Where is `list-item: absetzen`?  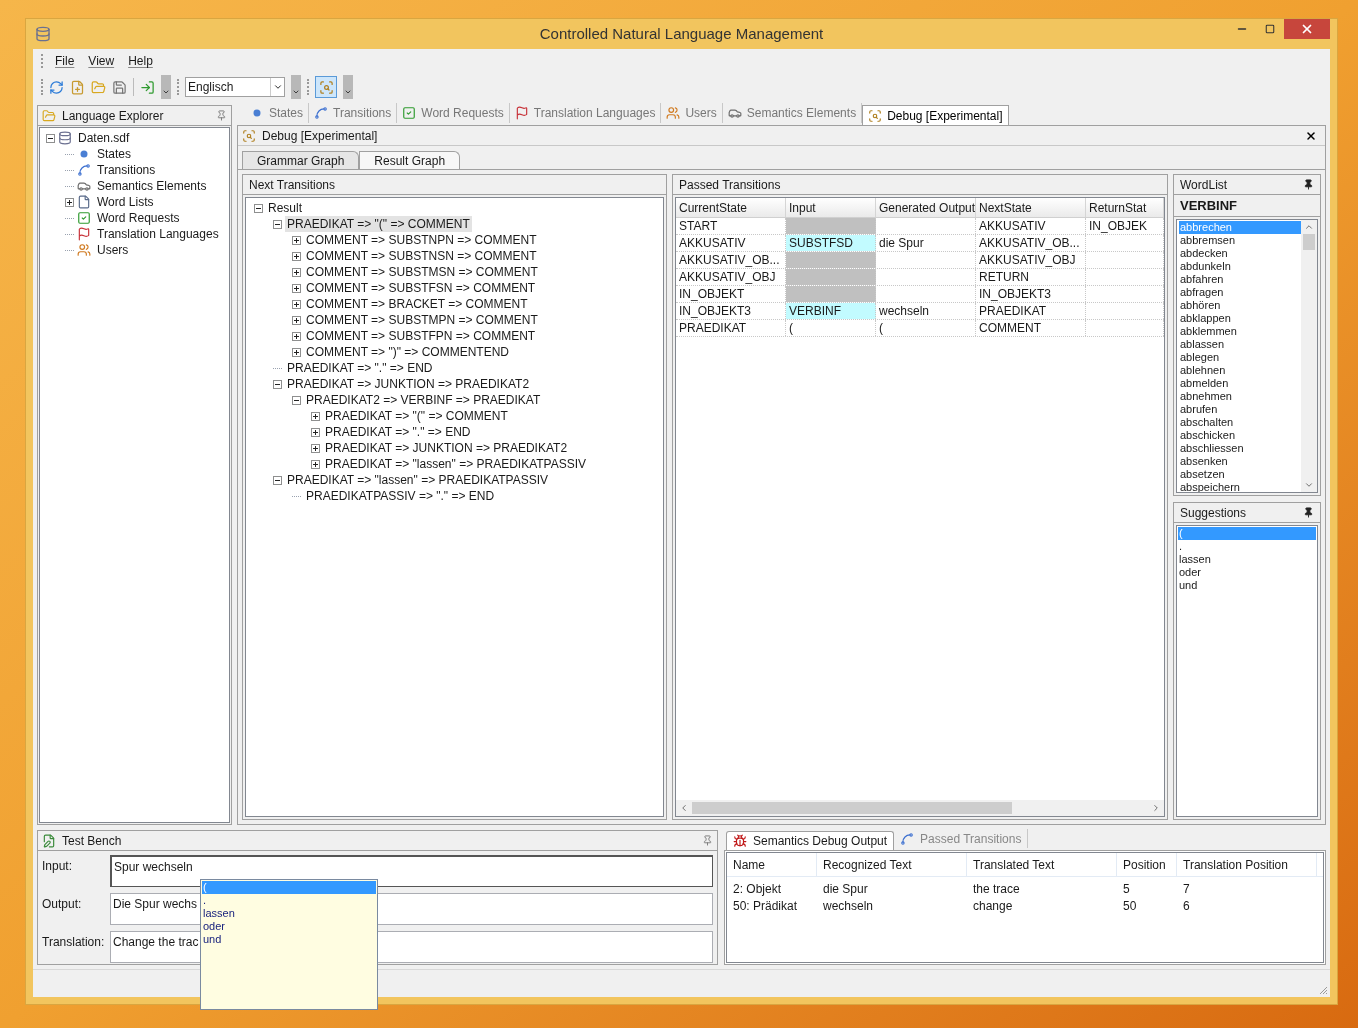
list-item: absetzen is located at coordinates (1240, 474).